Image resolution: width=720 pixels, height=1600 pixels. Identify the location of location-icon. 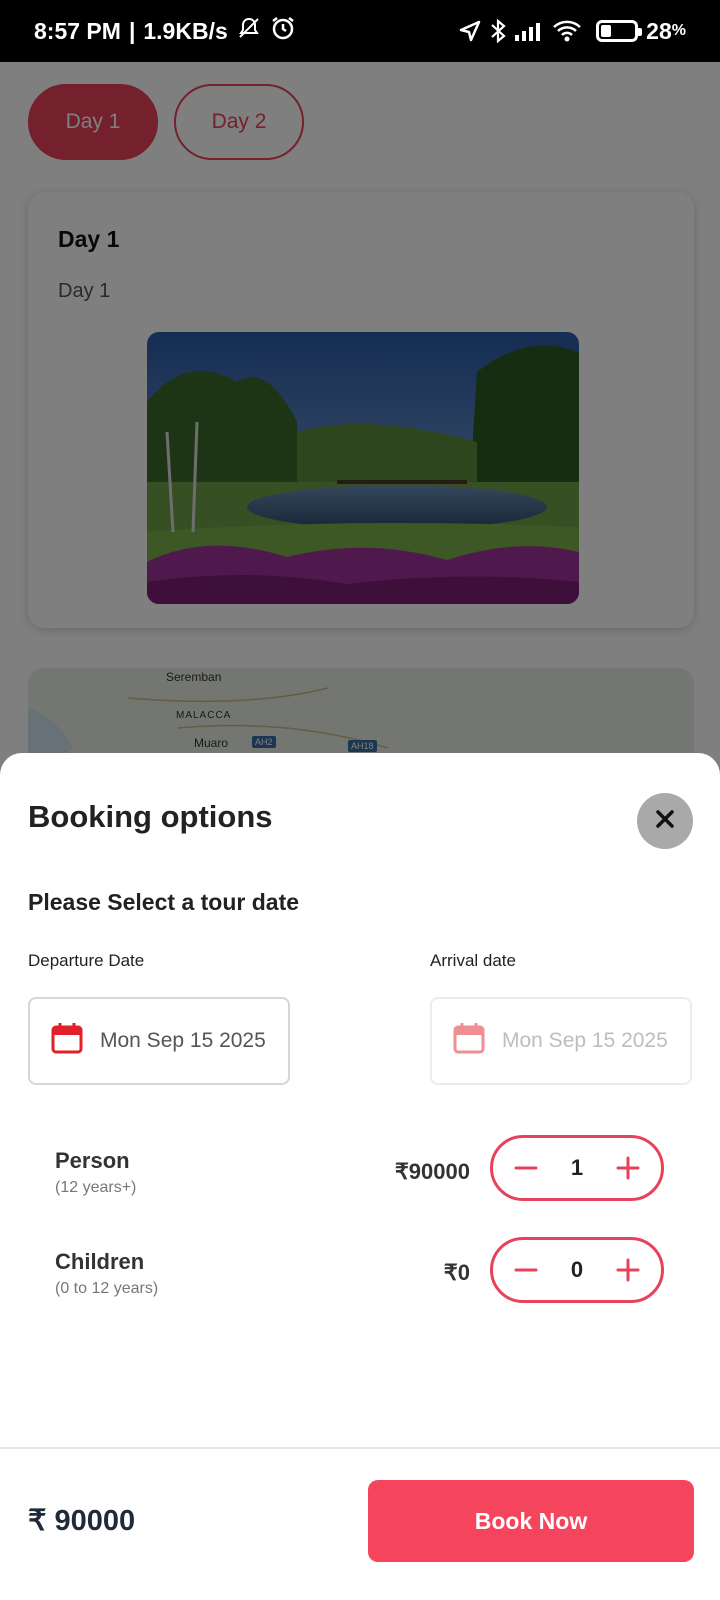
(470, 31).